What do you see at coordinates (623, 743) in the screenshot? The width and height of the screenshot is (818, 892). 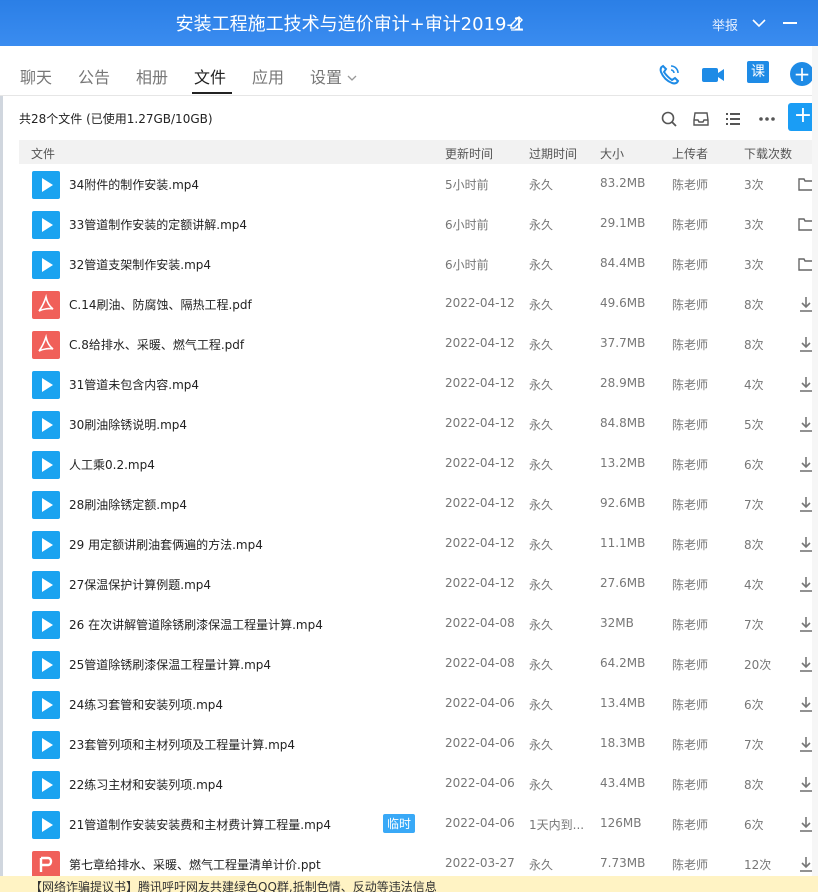 I see `file-size: 18.3MB` at bounding box center [623, 743].